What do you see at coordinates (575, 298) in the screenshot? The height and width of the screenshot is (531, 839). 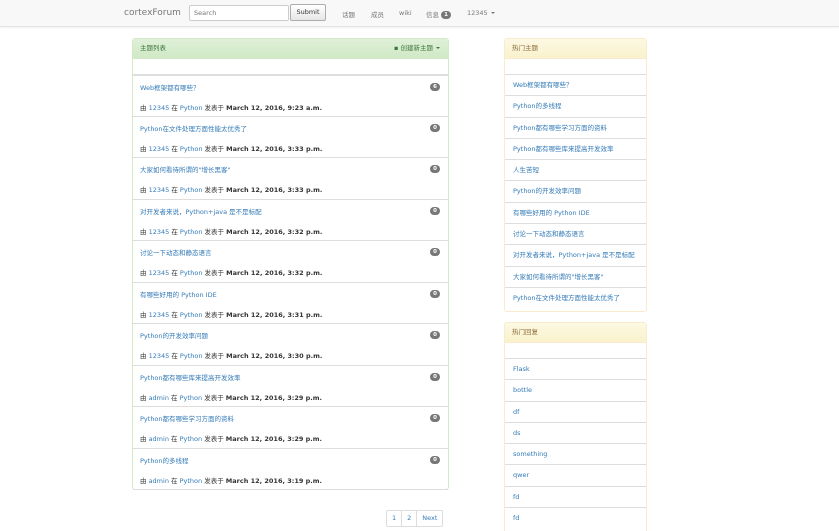 I see `hot-topic-item: Python在文件处理方面性能太优秀了` at bounding box center [575, 298].